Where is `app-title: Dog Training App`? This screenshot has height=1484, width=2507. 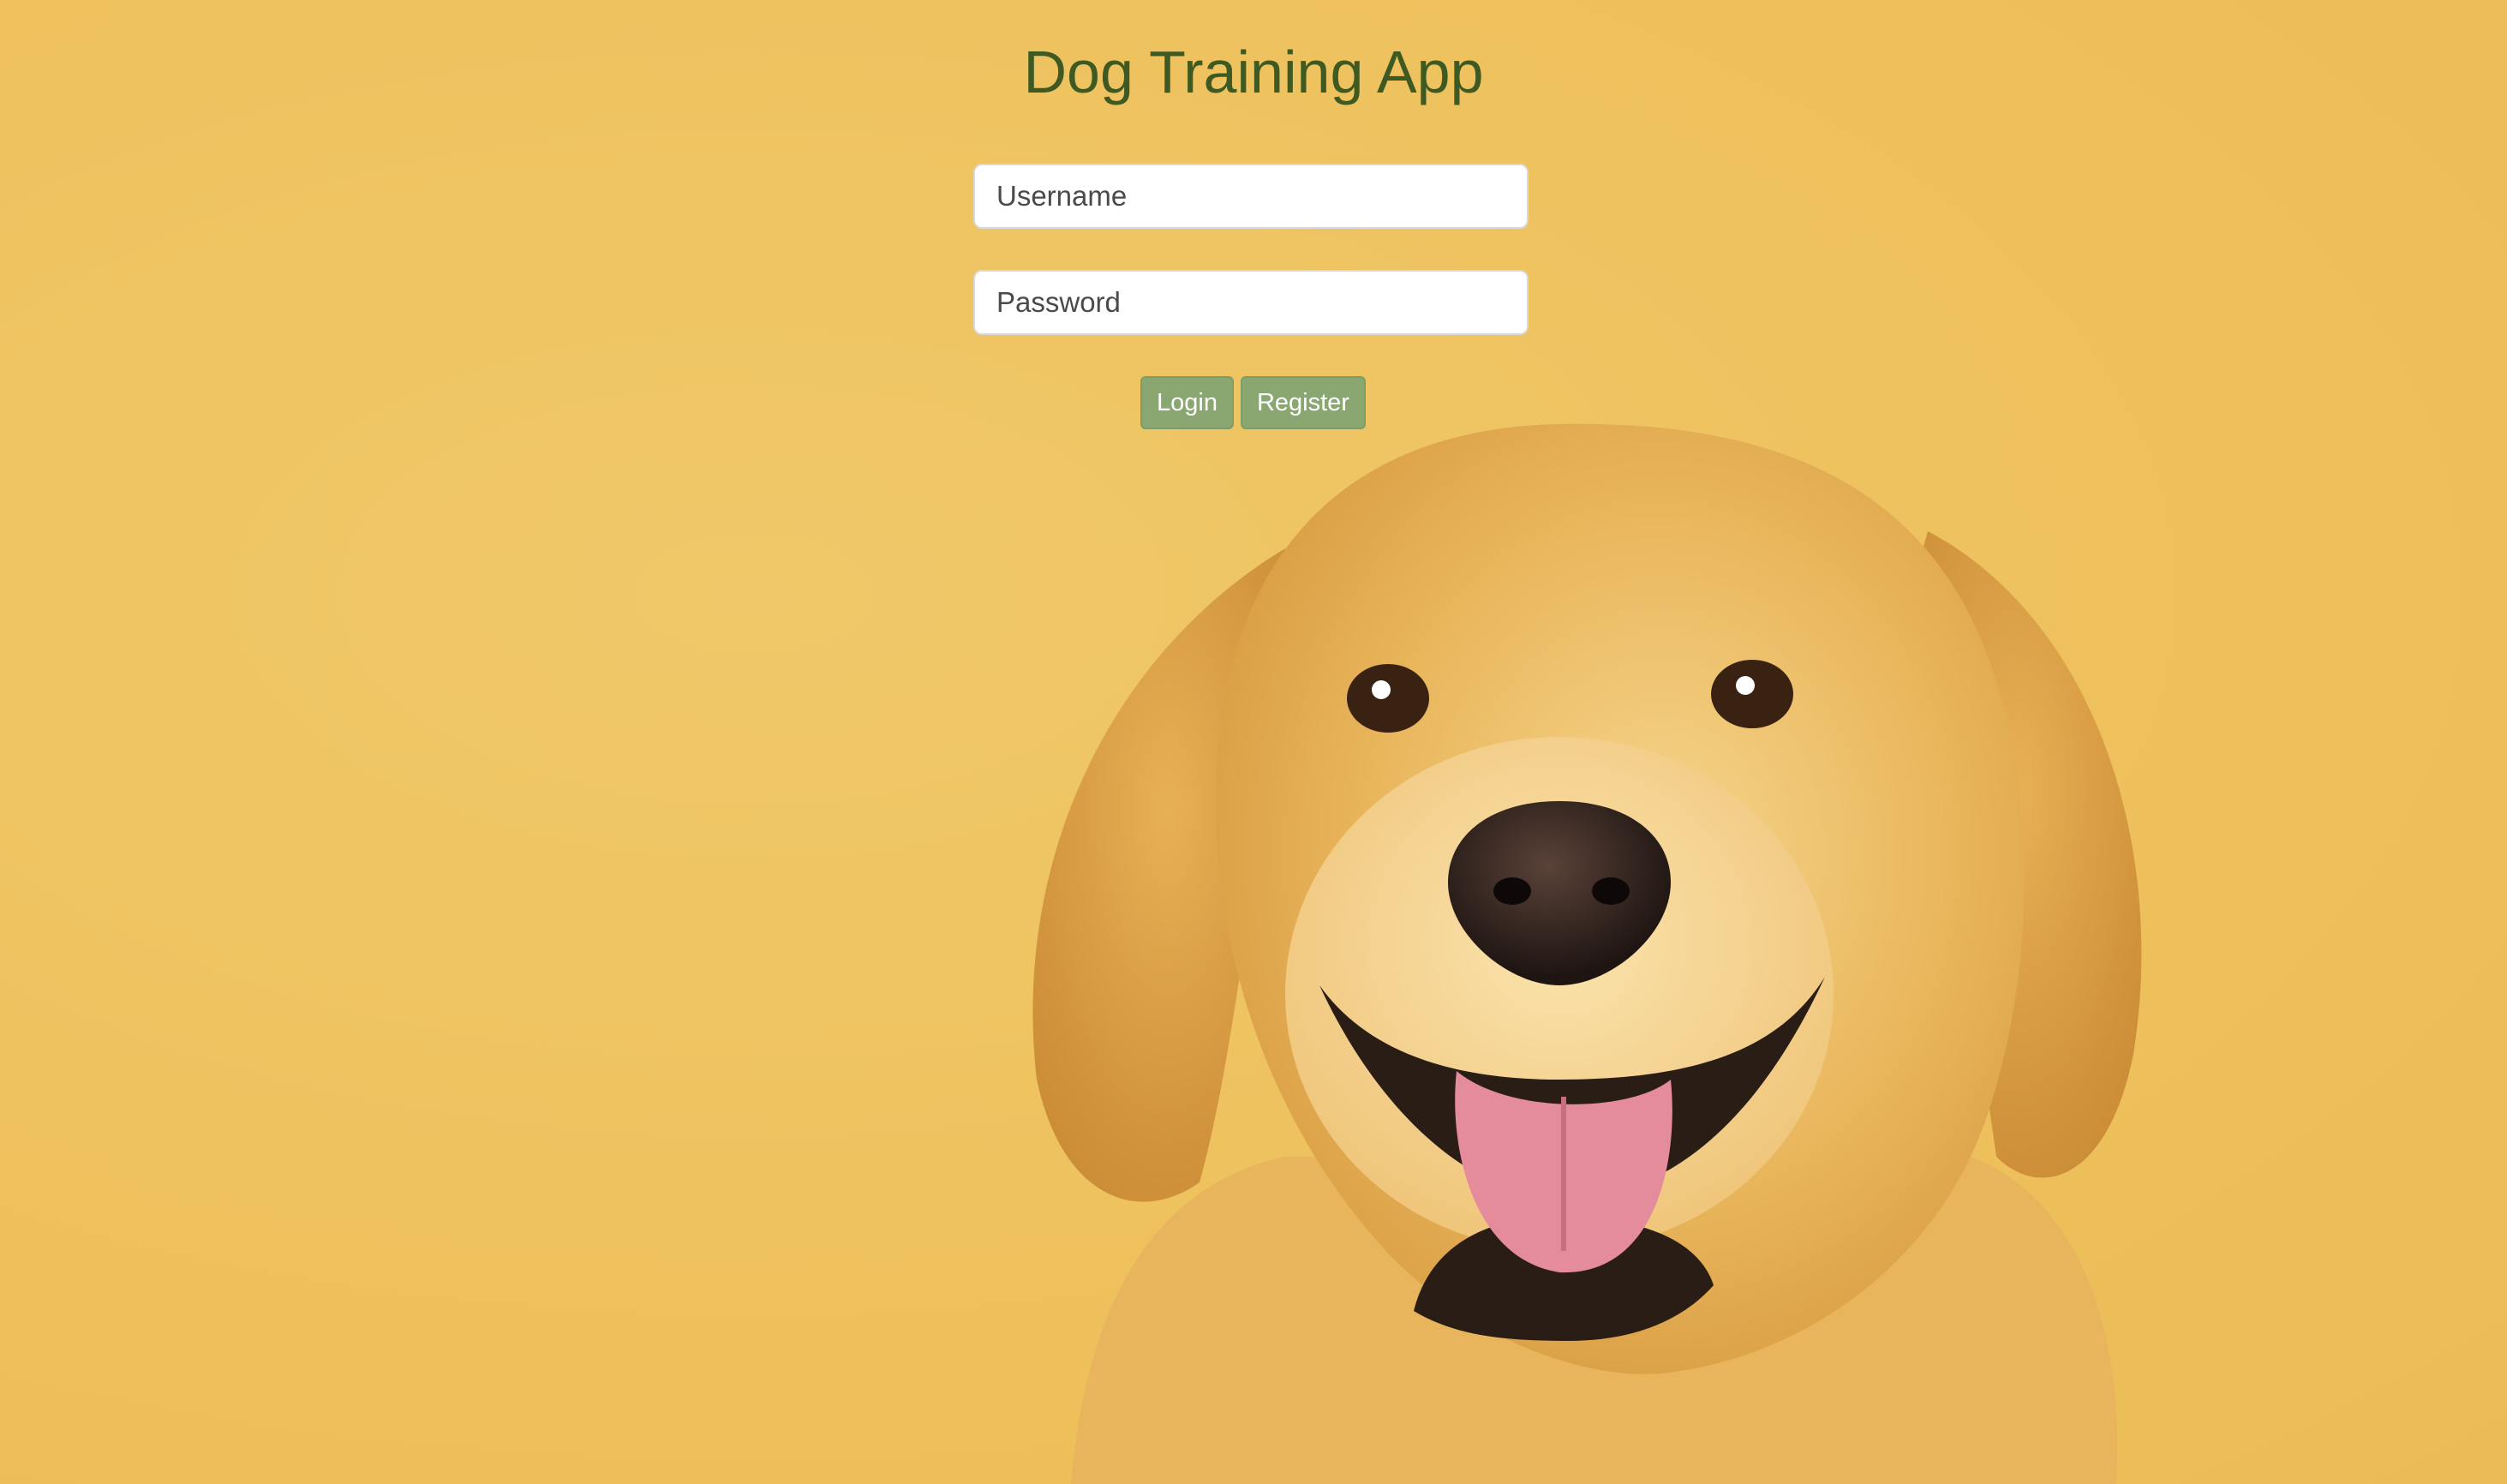
app-title: Dog Training App is located at coordinates (1253, 72).